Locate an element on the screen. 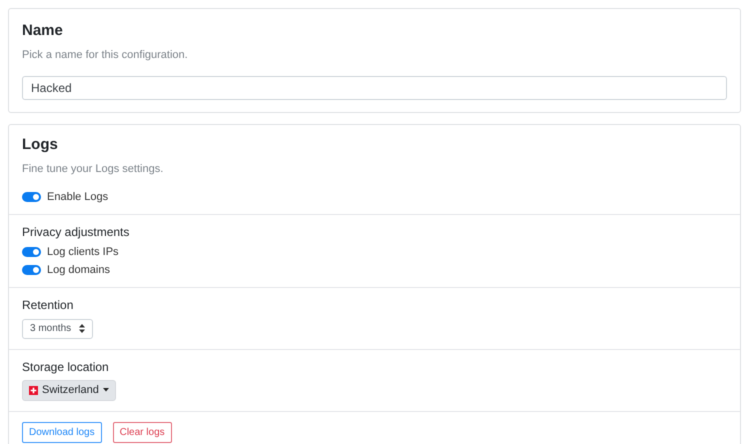  section-title: Retention is located at coordinates (48, 305).